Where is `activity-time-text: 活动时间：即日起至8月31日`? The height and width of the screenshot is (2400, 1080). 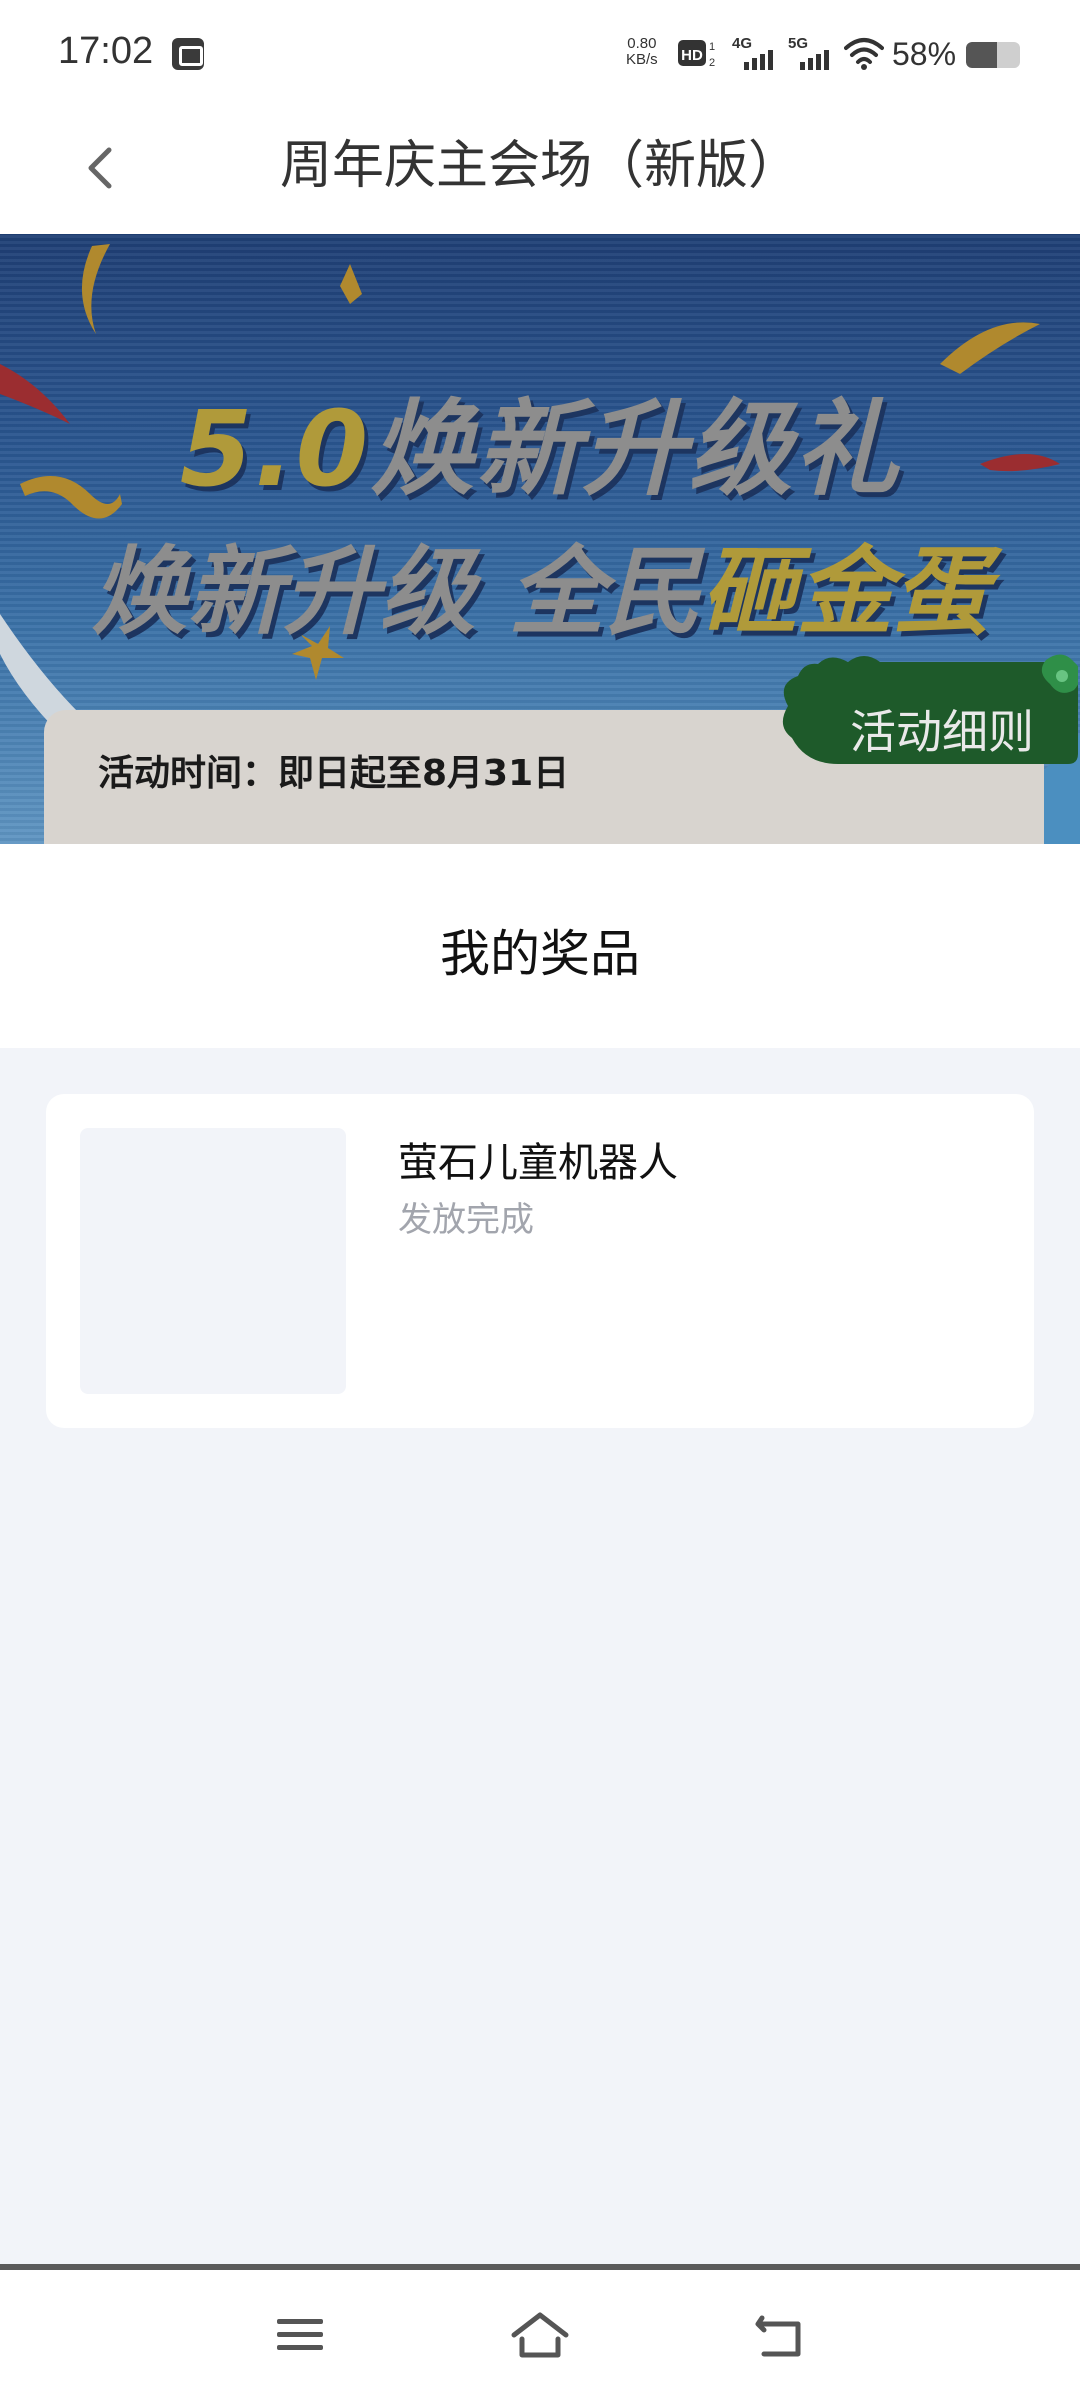
activity-time-text: 活动时间：即日起至8月31日 is located at coordinates (334, 773).